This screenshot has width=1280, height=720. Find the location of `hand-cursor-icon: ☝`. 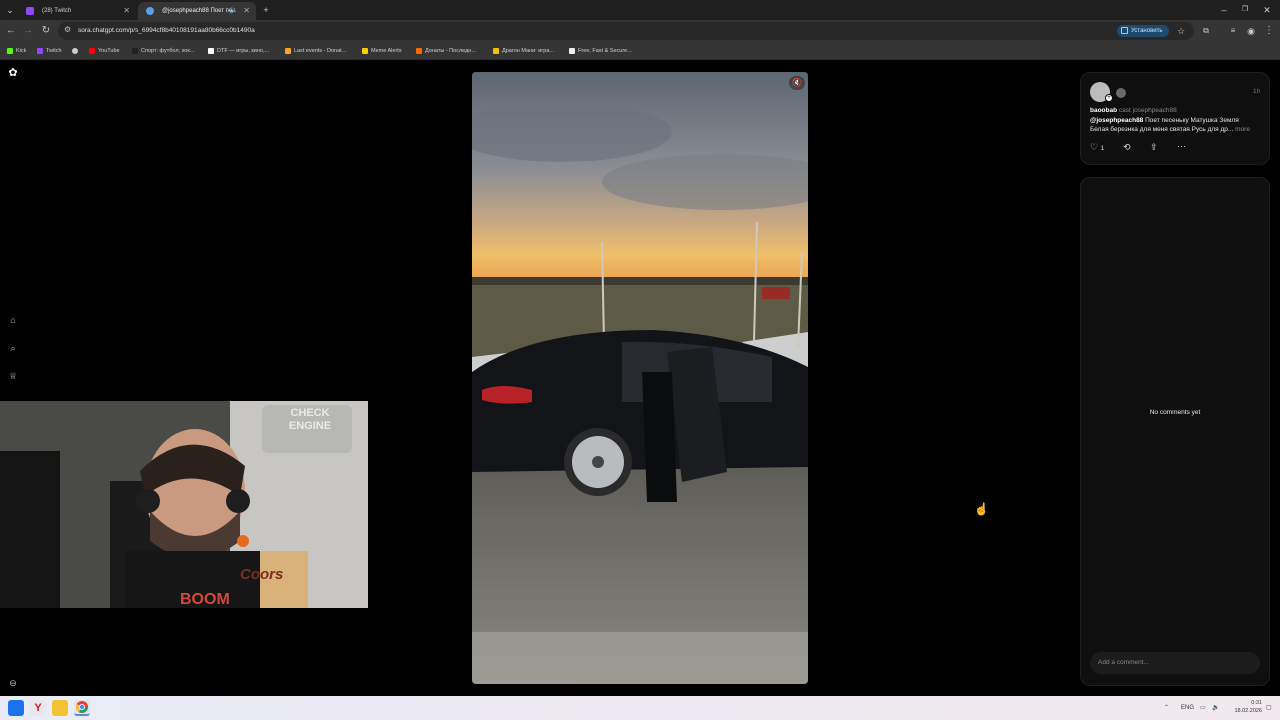

hand-cursor-icon: ☝ is located at coordinates (981, 509).